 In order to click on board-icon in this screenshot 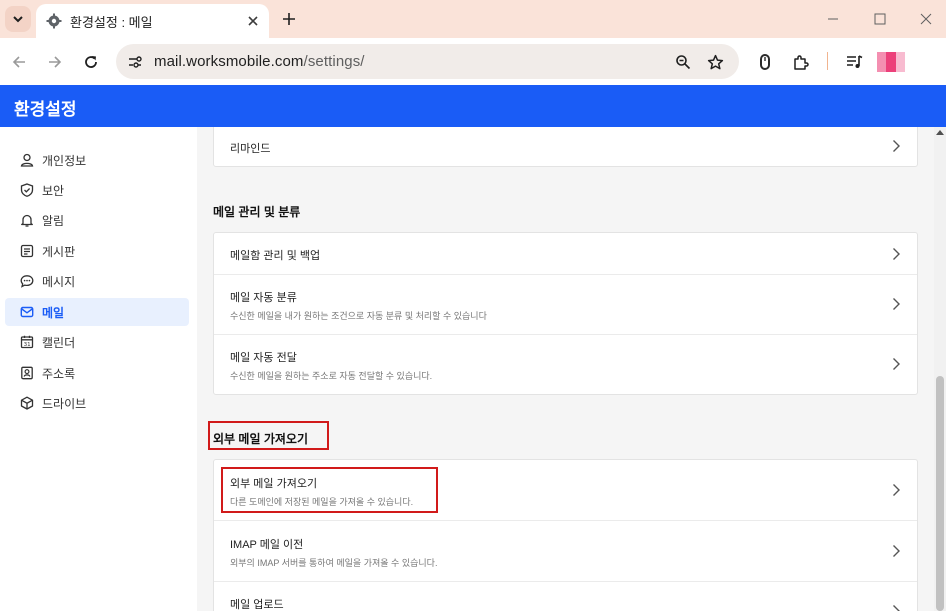, I will do `click(27, 251)`.